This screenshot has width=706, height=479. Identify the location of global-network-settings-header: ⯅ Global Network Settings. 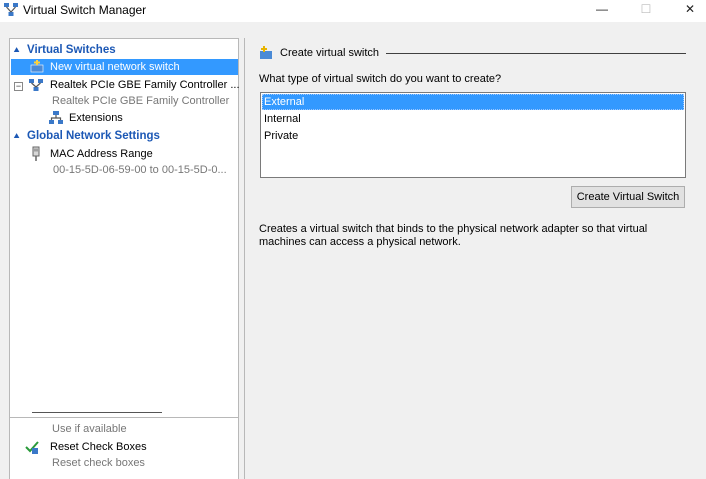
(86, 136).